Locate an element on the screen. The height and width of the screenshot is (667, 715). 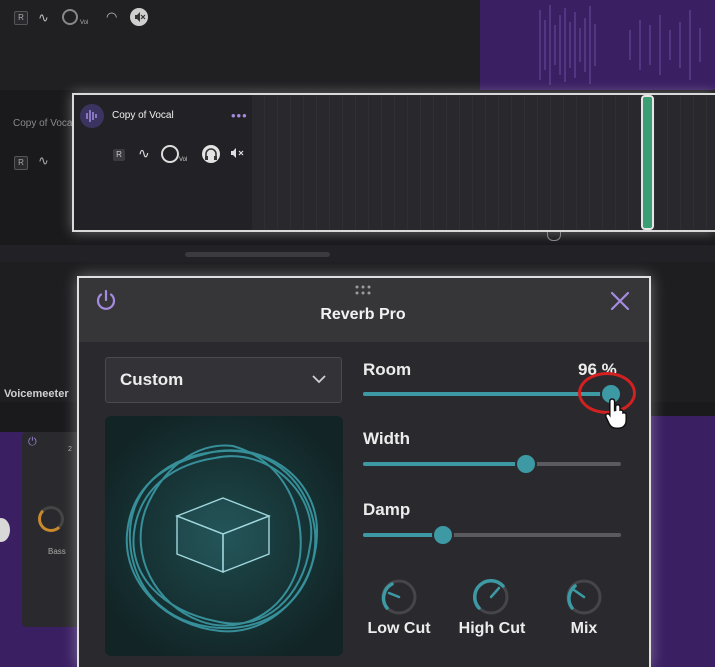
room-label: Room is located at coordinates (387, 369).